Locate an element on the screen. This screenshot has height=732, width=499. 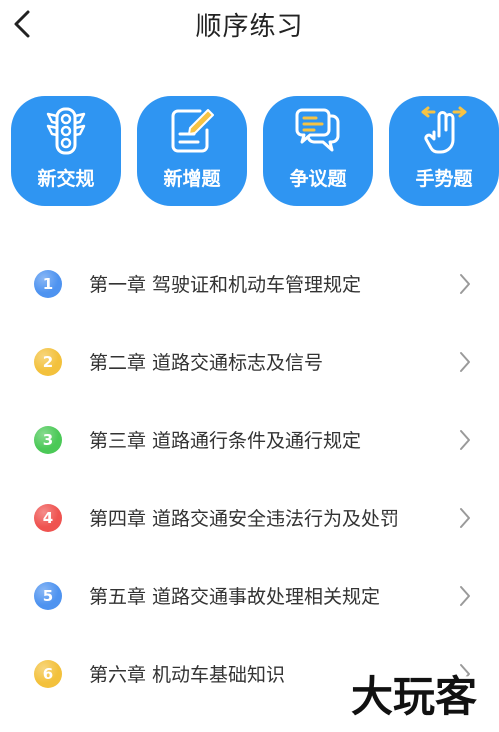
category-new-questions-button: 新增题 is located at coordinates (192, 151).